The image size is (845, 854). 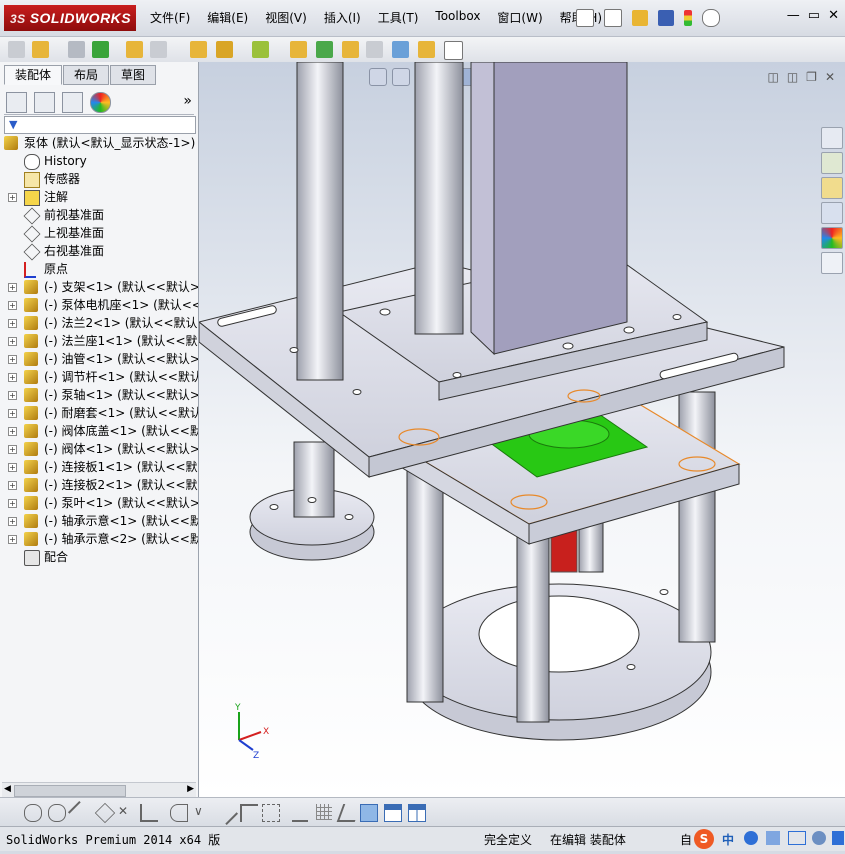 I want to click on angle-icon, so click(x=149, y=813).